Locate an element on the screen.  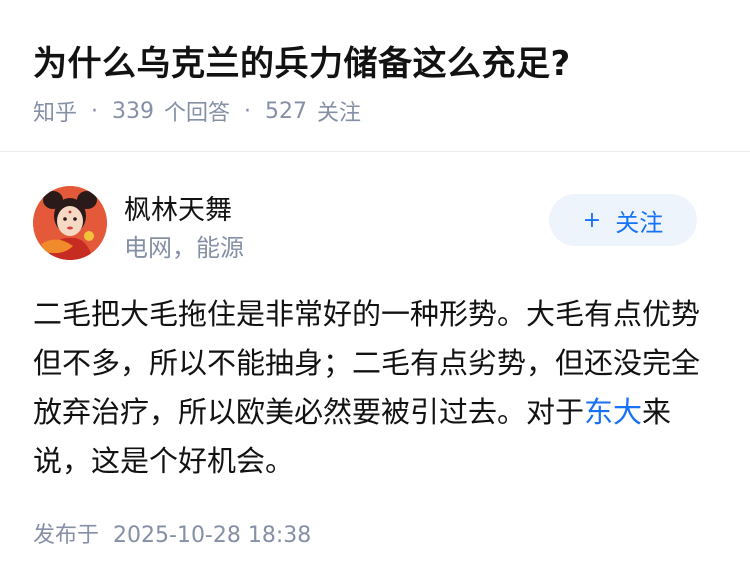
answer-count-label: 个回答 is located at coordinates (197, 113).